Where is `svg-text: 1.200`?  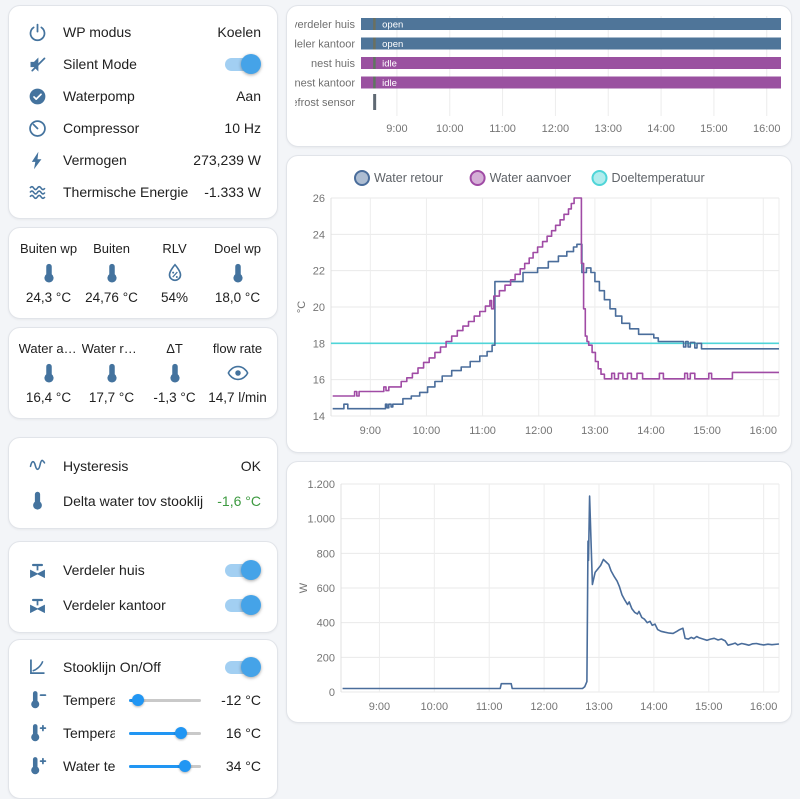
svg-text: 1.200 is located at coordinates (321, 485).